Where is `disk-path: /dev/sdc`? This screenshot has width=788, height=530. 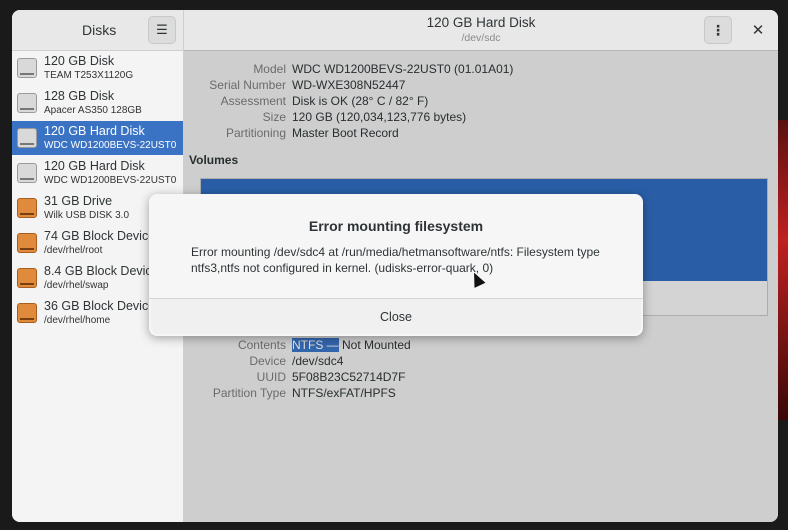 disk-path: /dev/sdc is located at coordinates (481, 38).